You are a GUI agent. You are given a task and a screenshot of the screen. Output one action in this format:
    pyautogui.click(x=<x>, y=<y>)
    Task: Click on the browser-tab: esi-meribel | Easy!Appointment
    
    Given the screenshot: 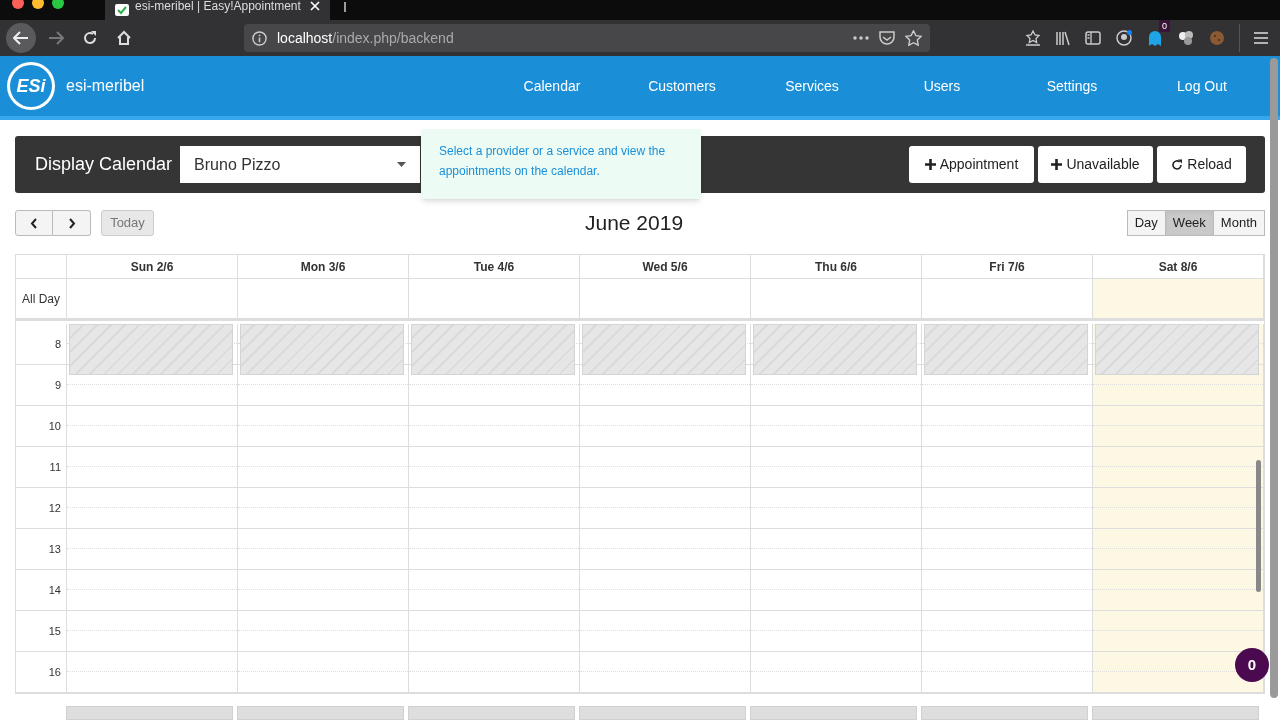 What is the action you would take?
    pyautogui.click(x=217, y=10)
    